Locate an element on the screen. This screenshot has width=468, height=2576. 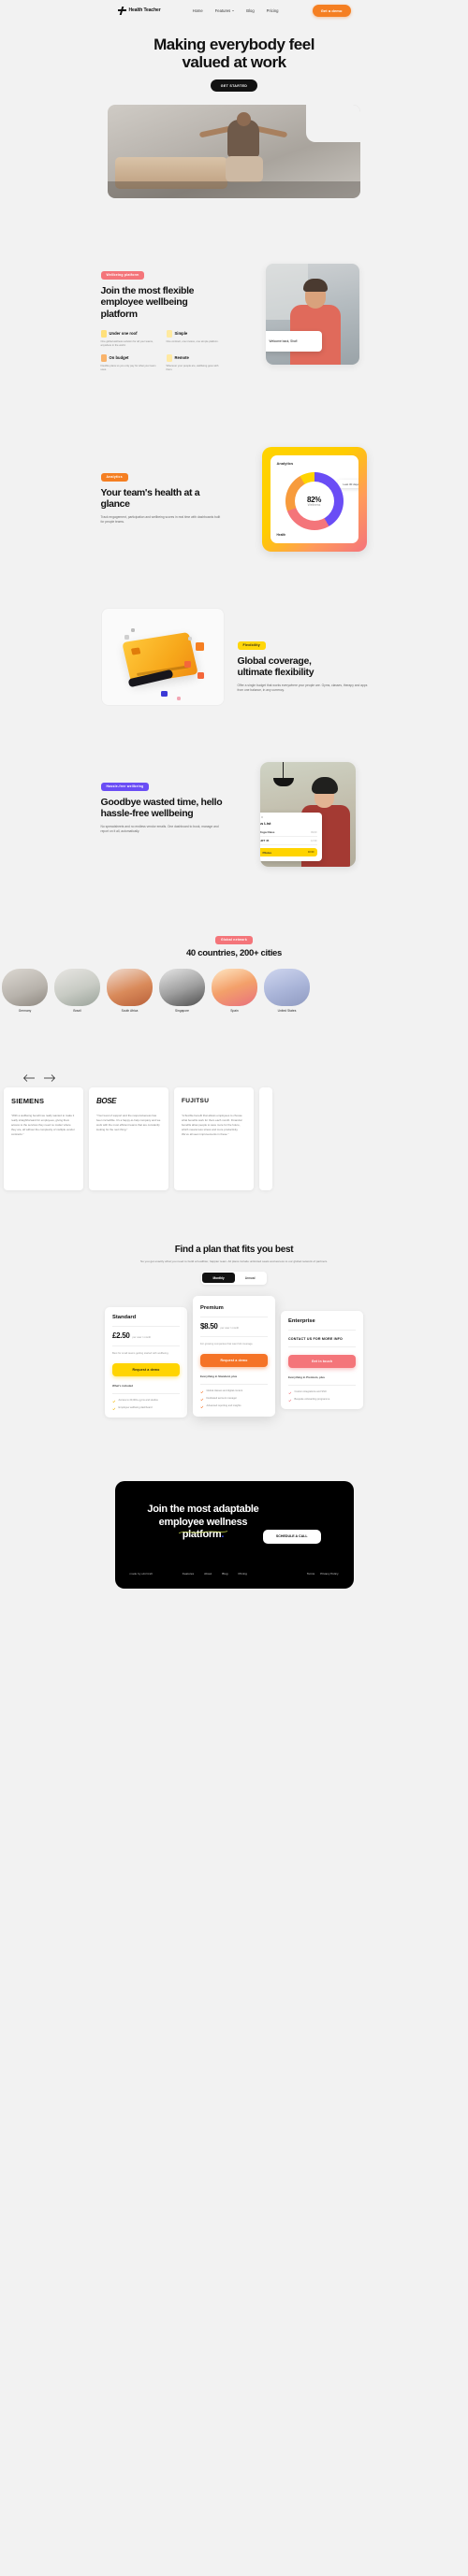
plan-cta-enterprise: Get in touch is located at coordinates (322, 1361).